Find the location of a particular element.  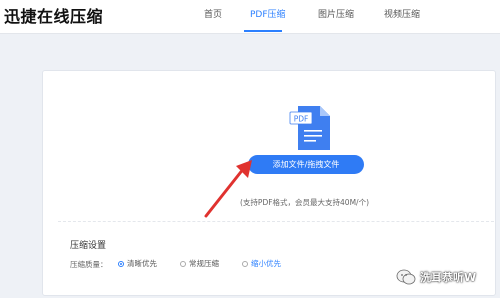

nav-video-compress: 视频压缩 is located at coordinates (402, 13).